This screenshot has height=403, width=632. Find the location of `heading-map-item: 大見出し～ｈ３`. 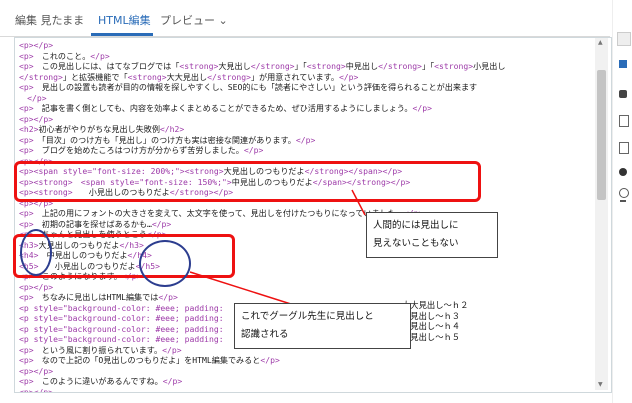

heading-map-item: 大見出し～ｈ３ is located at coordinates (431, 315).